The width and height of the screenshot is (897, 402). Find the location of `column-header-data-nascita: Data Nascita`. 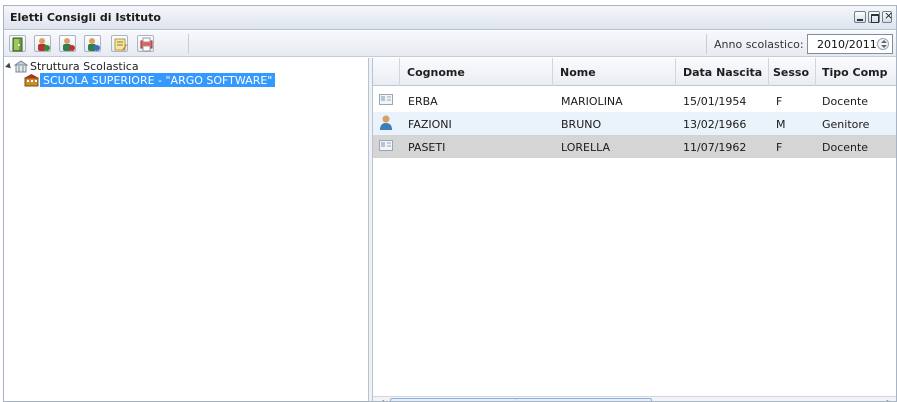

column-header-data-nascita: Data Nascita is located at coordinates (722, 72).